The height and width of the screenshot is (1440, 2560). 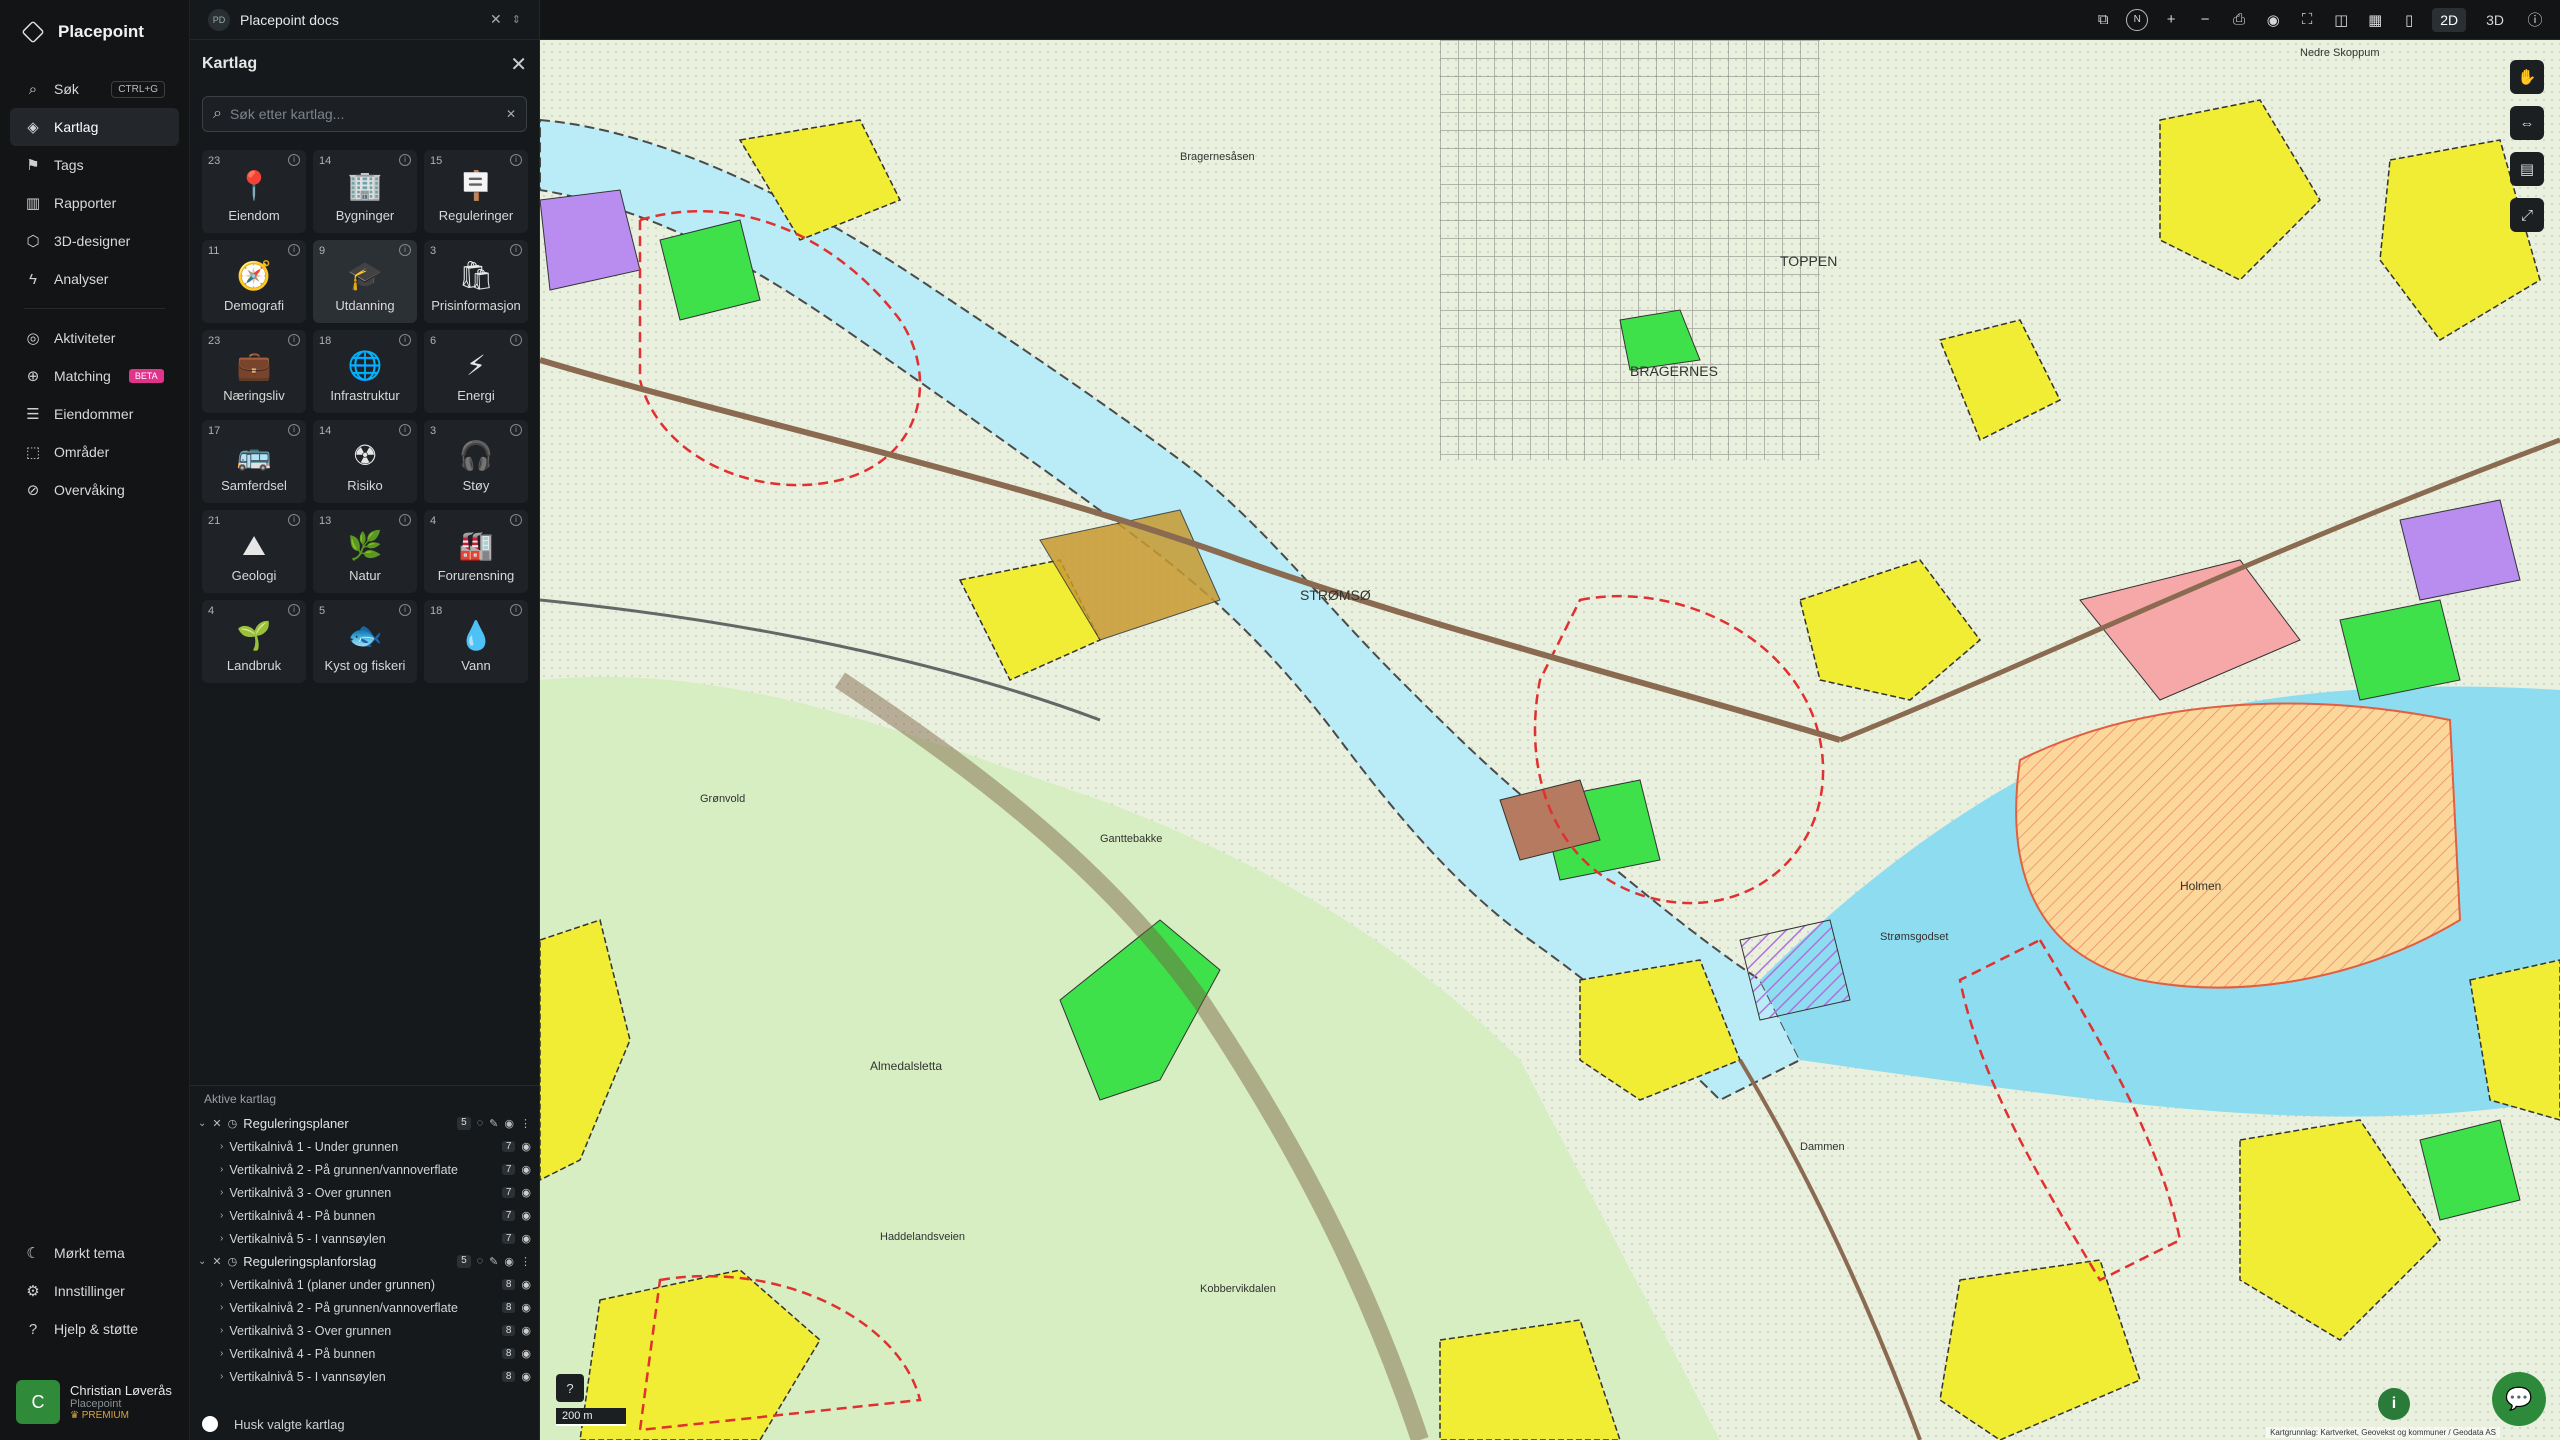 What do you see at coordinates (2239, 19) in the screenshot?
I see `print-icon: ⎙` at bounding box center [2239, 19].